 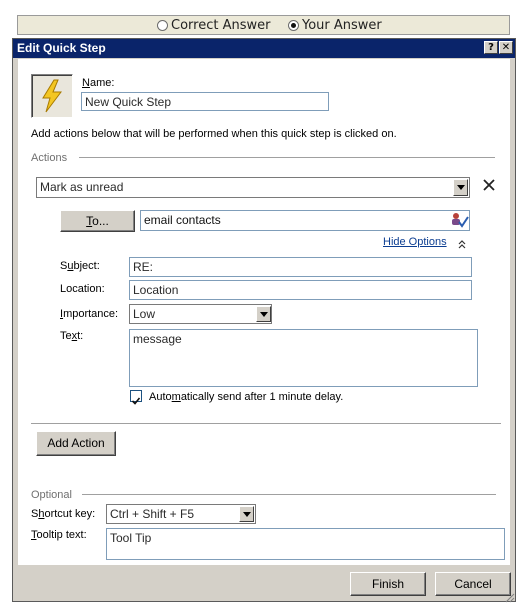 I want to click on check-names-icon, so click(x=459, y=220).